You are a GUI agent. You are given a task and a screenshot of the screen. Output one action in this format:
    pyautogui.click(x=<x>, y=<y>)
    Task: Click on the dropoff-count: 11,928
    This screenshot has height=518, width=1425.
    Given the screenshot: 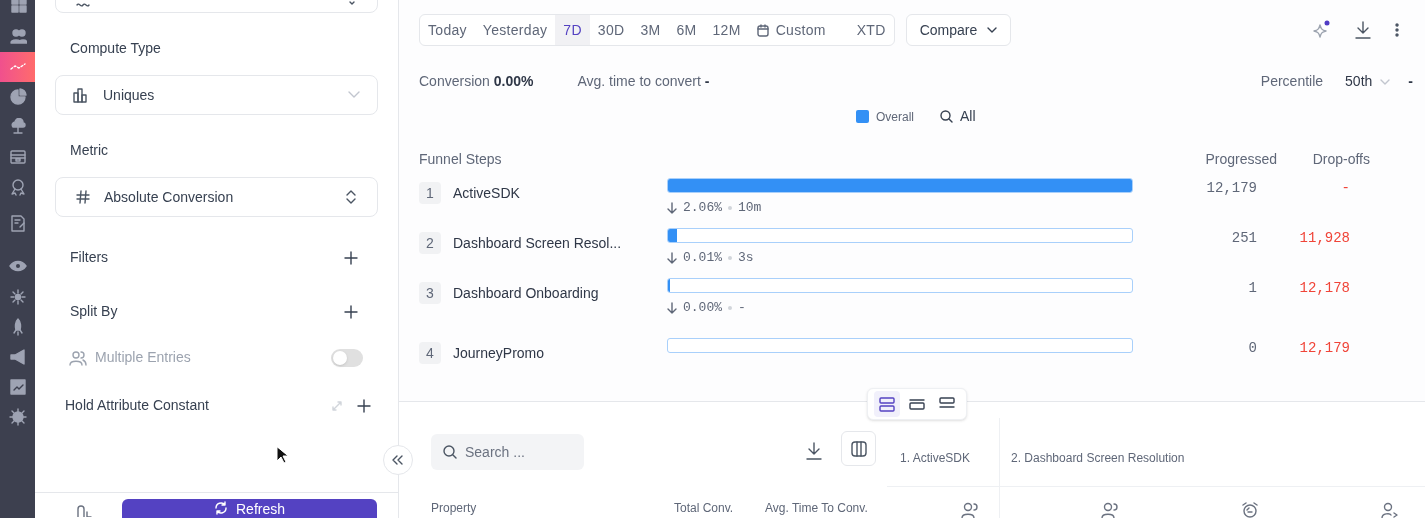 What is the action you would take?
    pyautogui.click(x=1324, y=238)
    